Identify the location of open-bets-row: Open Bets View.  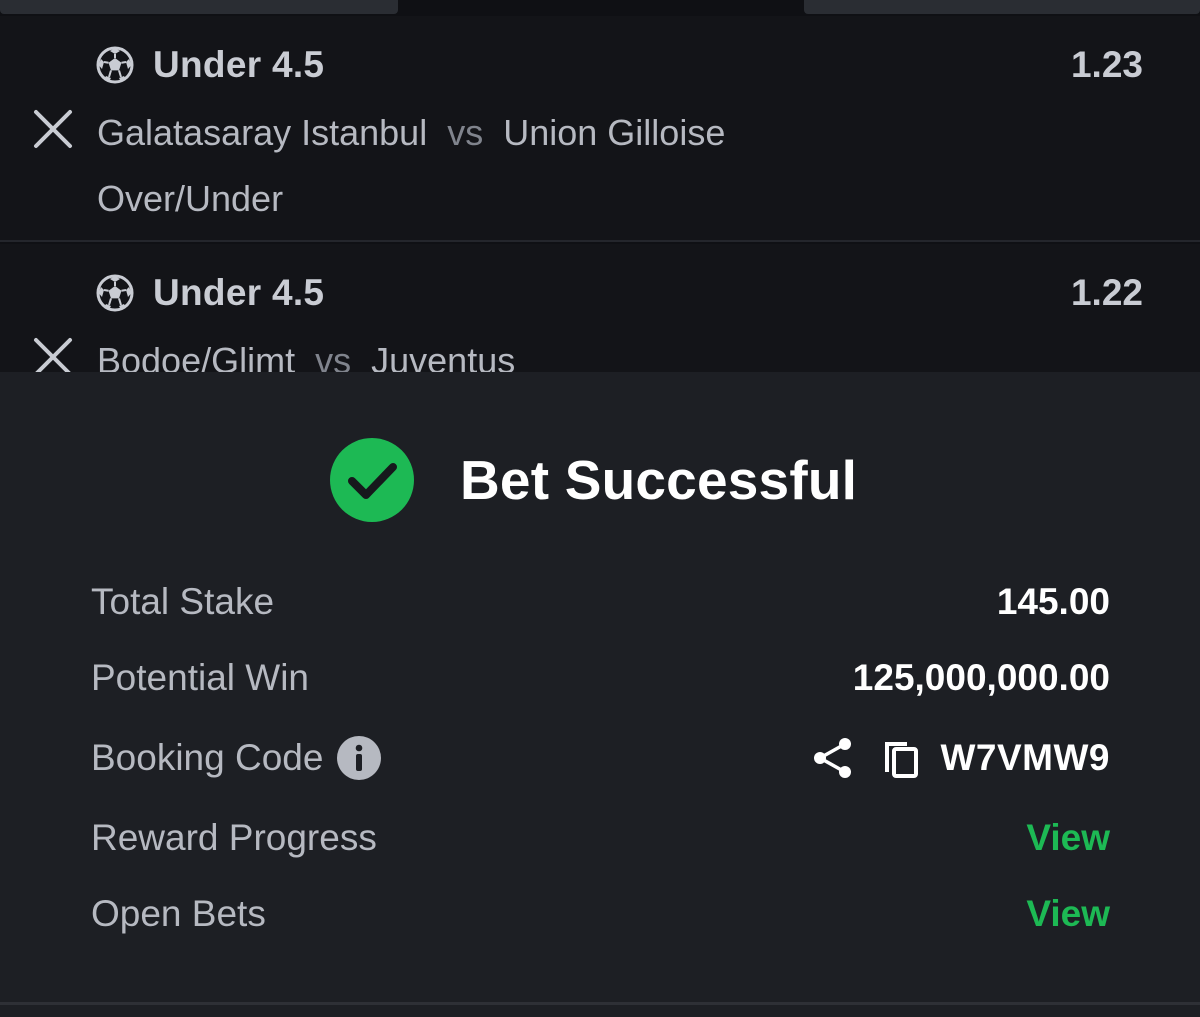
(600, 914).